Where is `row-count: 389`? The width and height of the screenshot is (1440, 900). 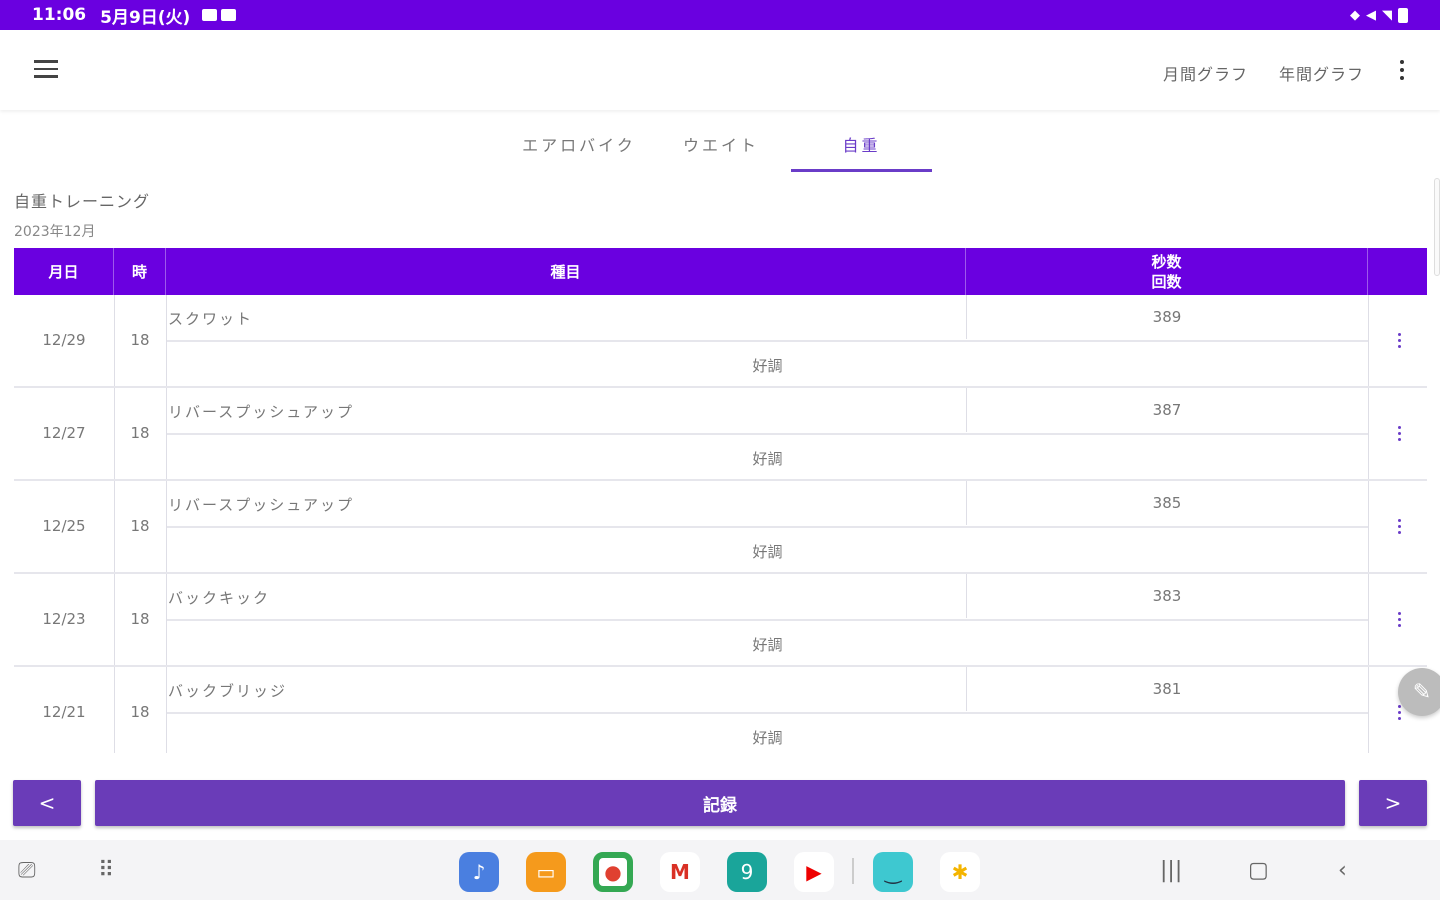 row-count: 389 is located at coordinates (1167, 317).